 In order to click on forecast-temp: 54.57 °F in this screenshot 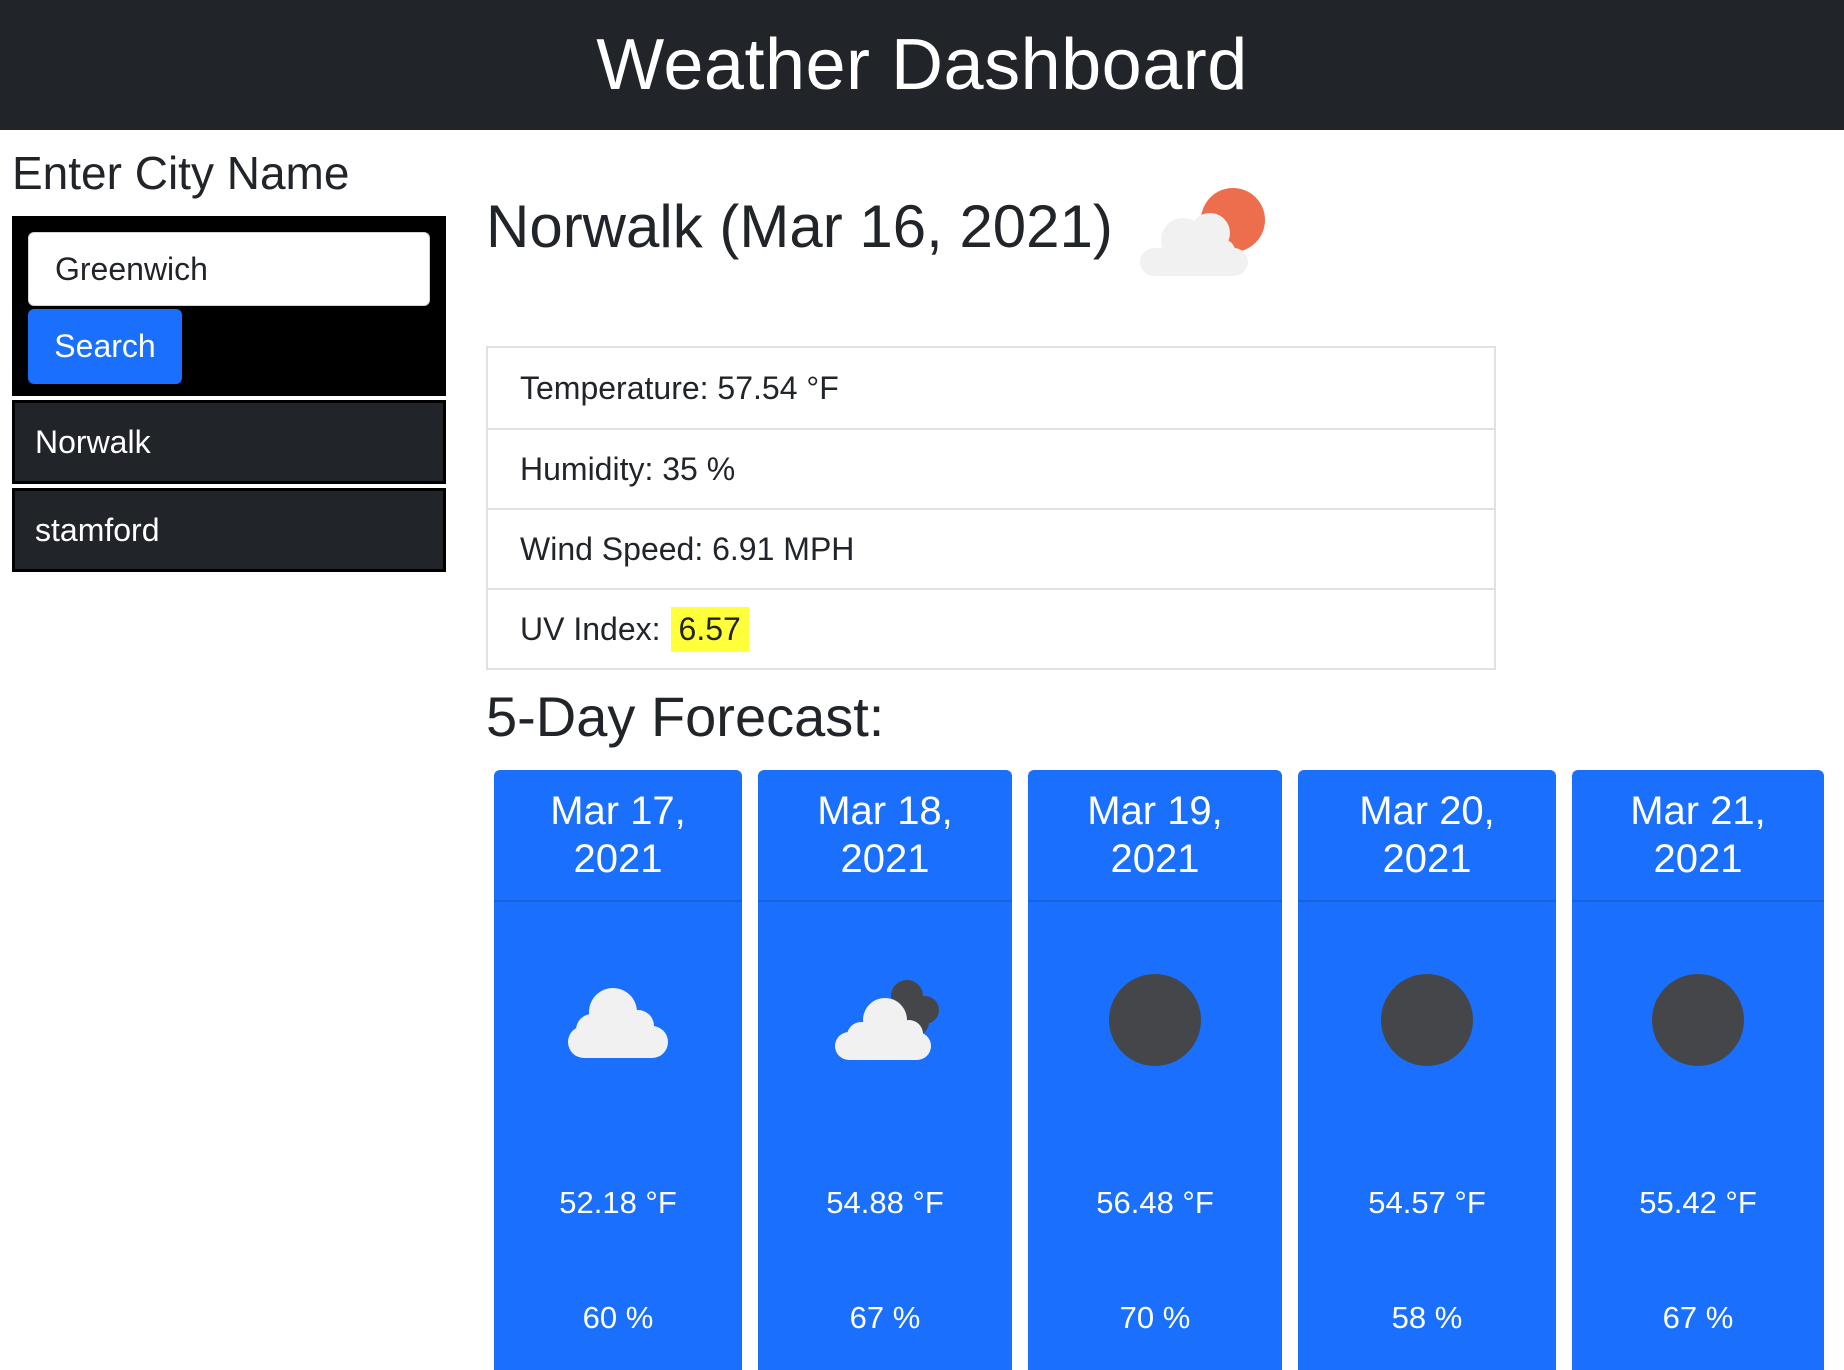, I will do `click(1427, 1202)`.